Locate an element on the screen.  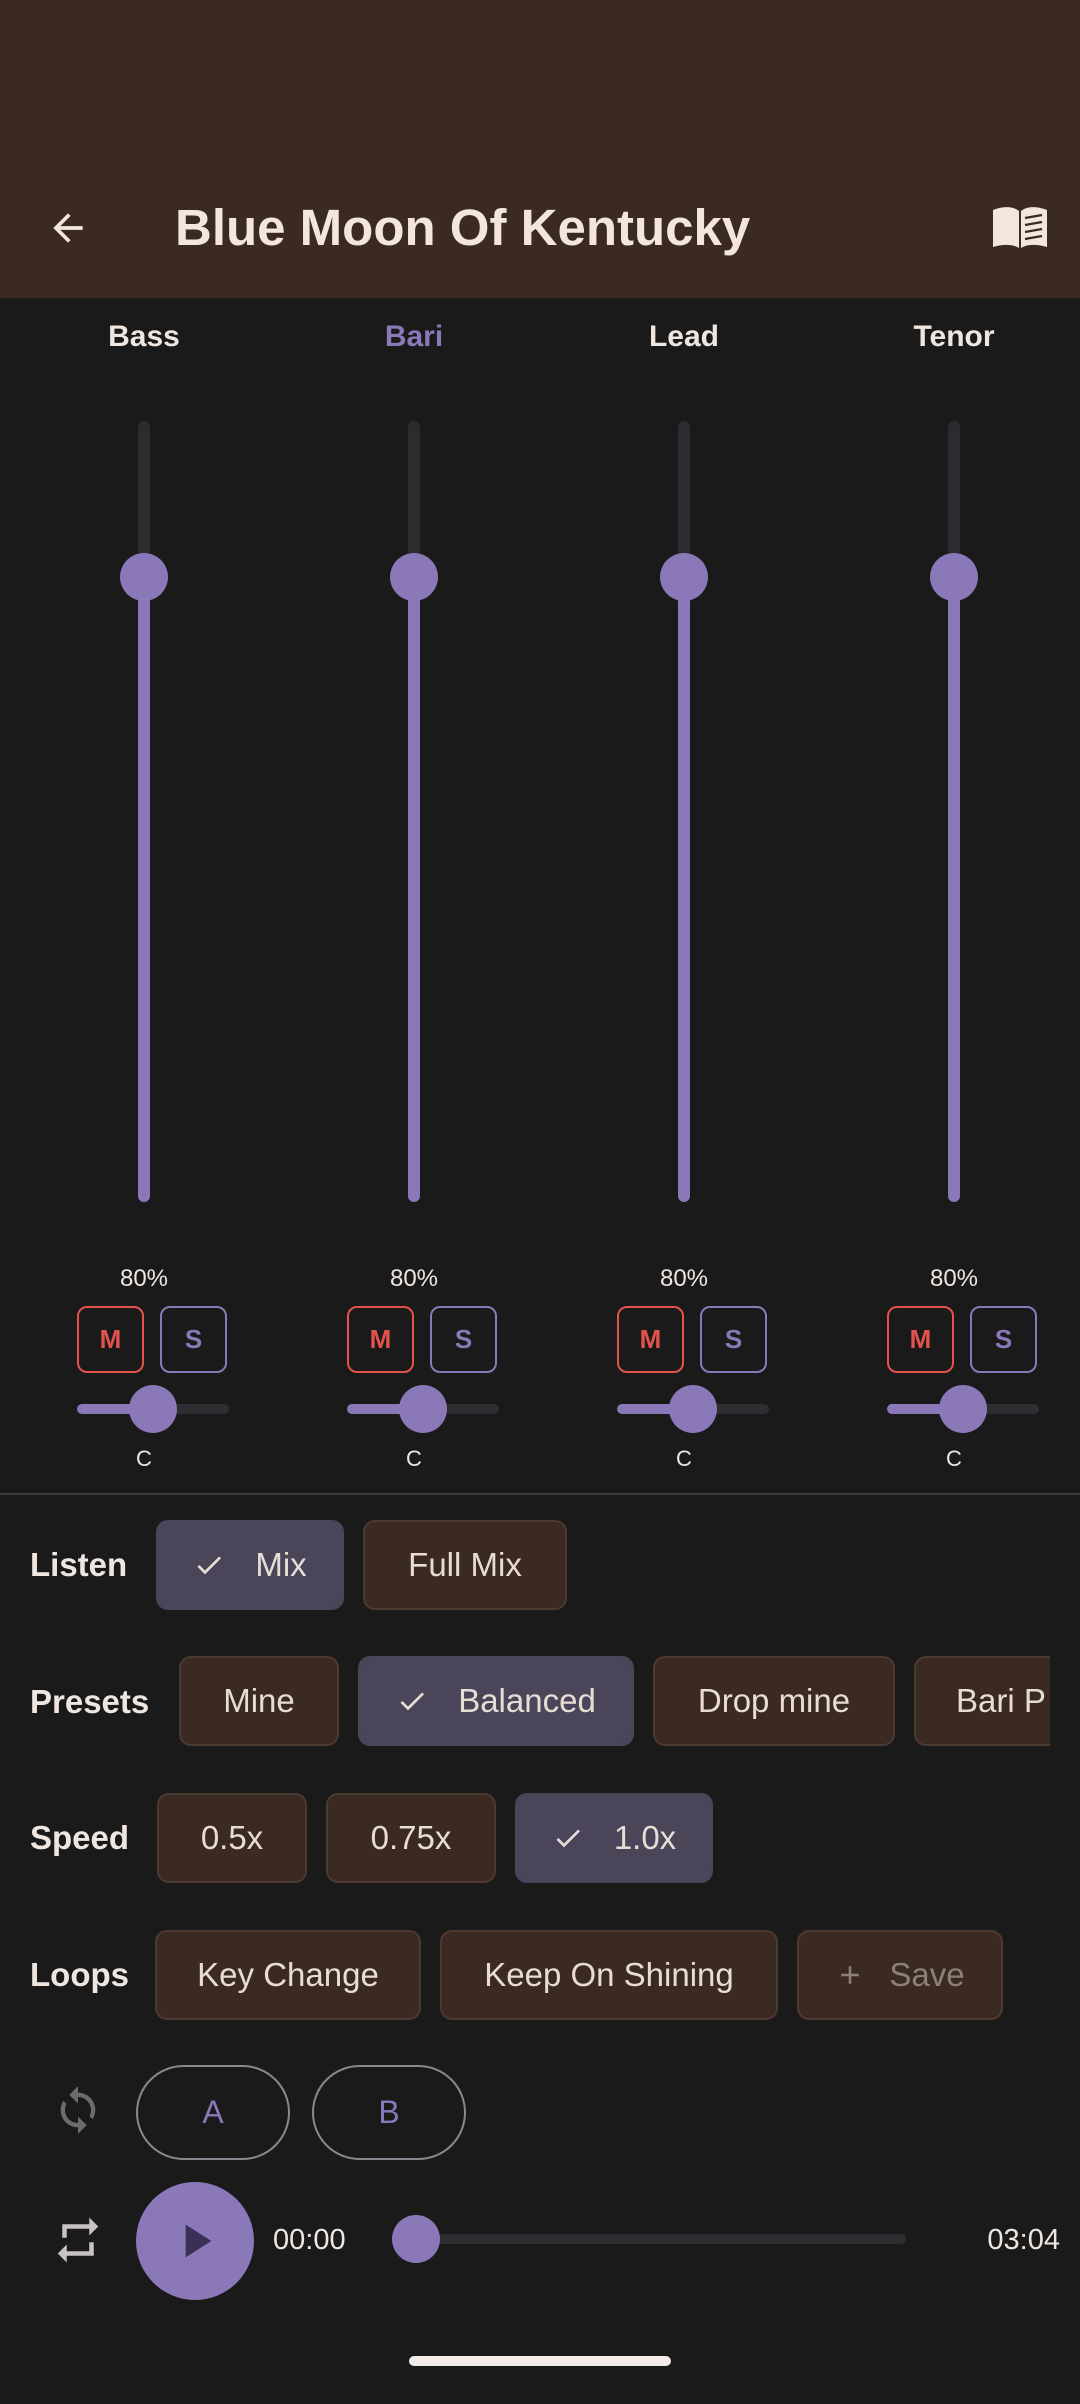
channel-name: Lead is located at coordinates (684, 336).